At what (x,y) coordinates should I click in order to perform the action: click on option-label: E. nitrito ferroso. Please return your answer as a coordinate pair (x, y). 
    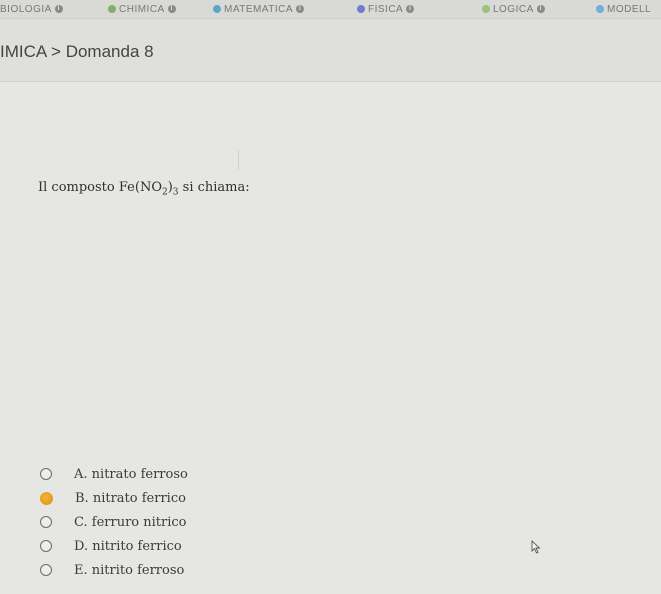
    Looking at the image, I should click on (129, 570).